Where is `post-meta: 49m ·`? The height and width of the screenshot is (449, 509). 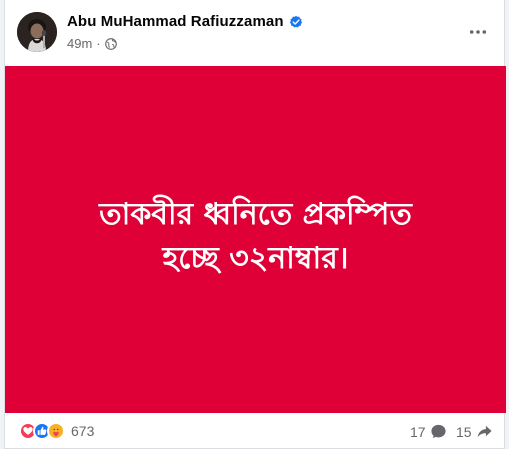 post-meta: 49m · is located at coordinates (92, 43).